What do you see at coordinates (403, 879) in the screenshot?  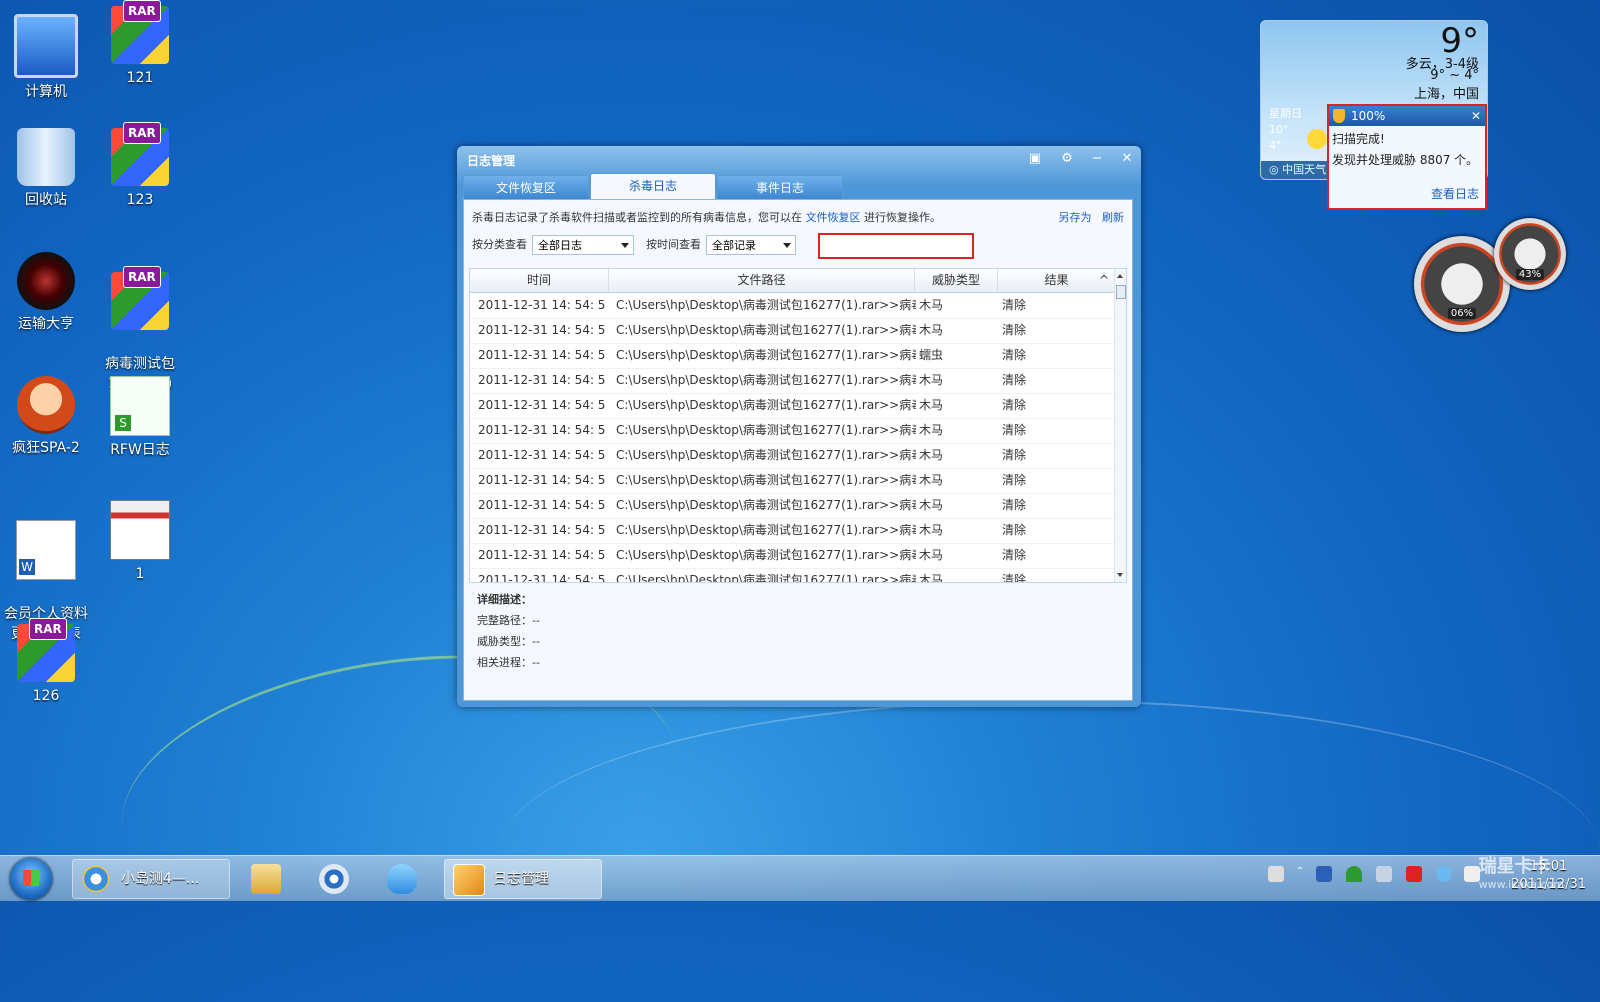 I see `taskbar-button-qq` at bounding box center [403, 879].